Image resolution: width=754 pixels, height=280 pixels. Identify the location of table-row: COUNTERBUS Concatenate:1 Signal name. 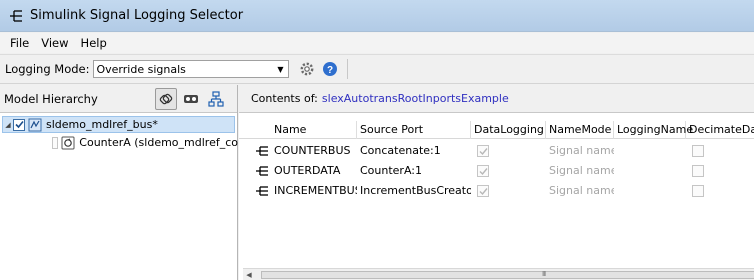
(496, 150).